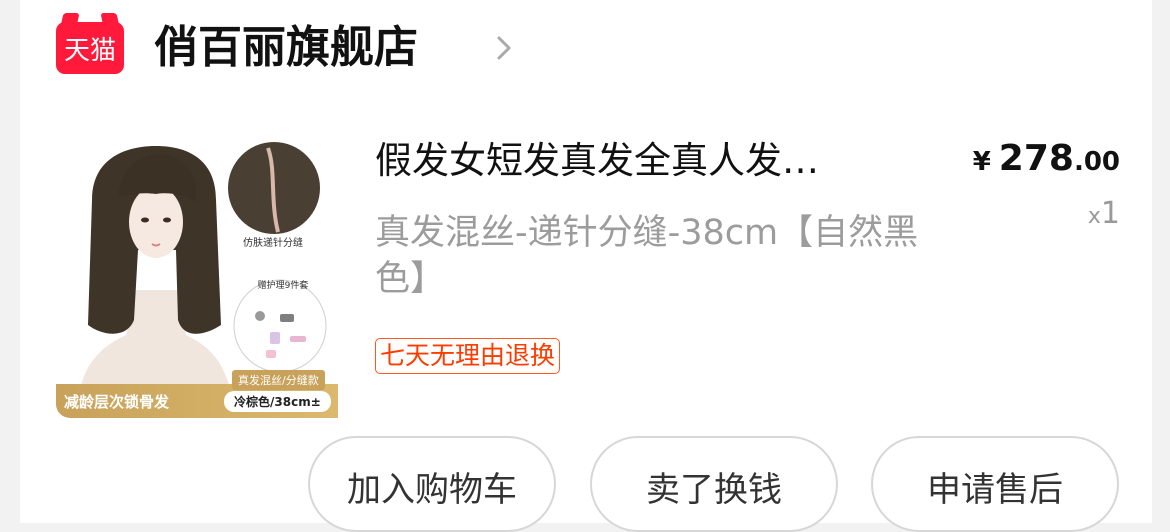 This screenshot has height=532, width=1170. I want to click on price-integer: 278, so click(1036, 158).